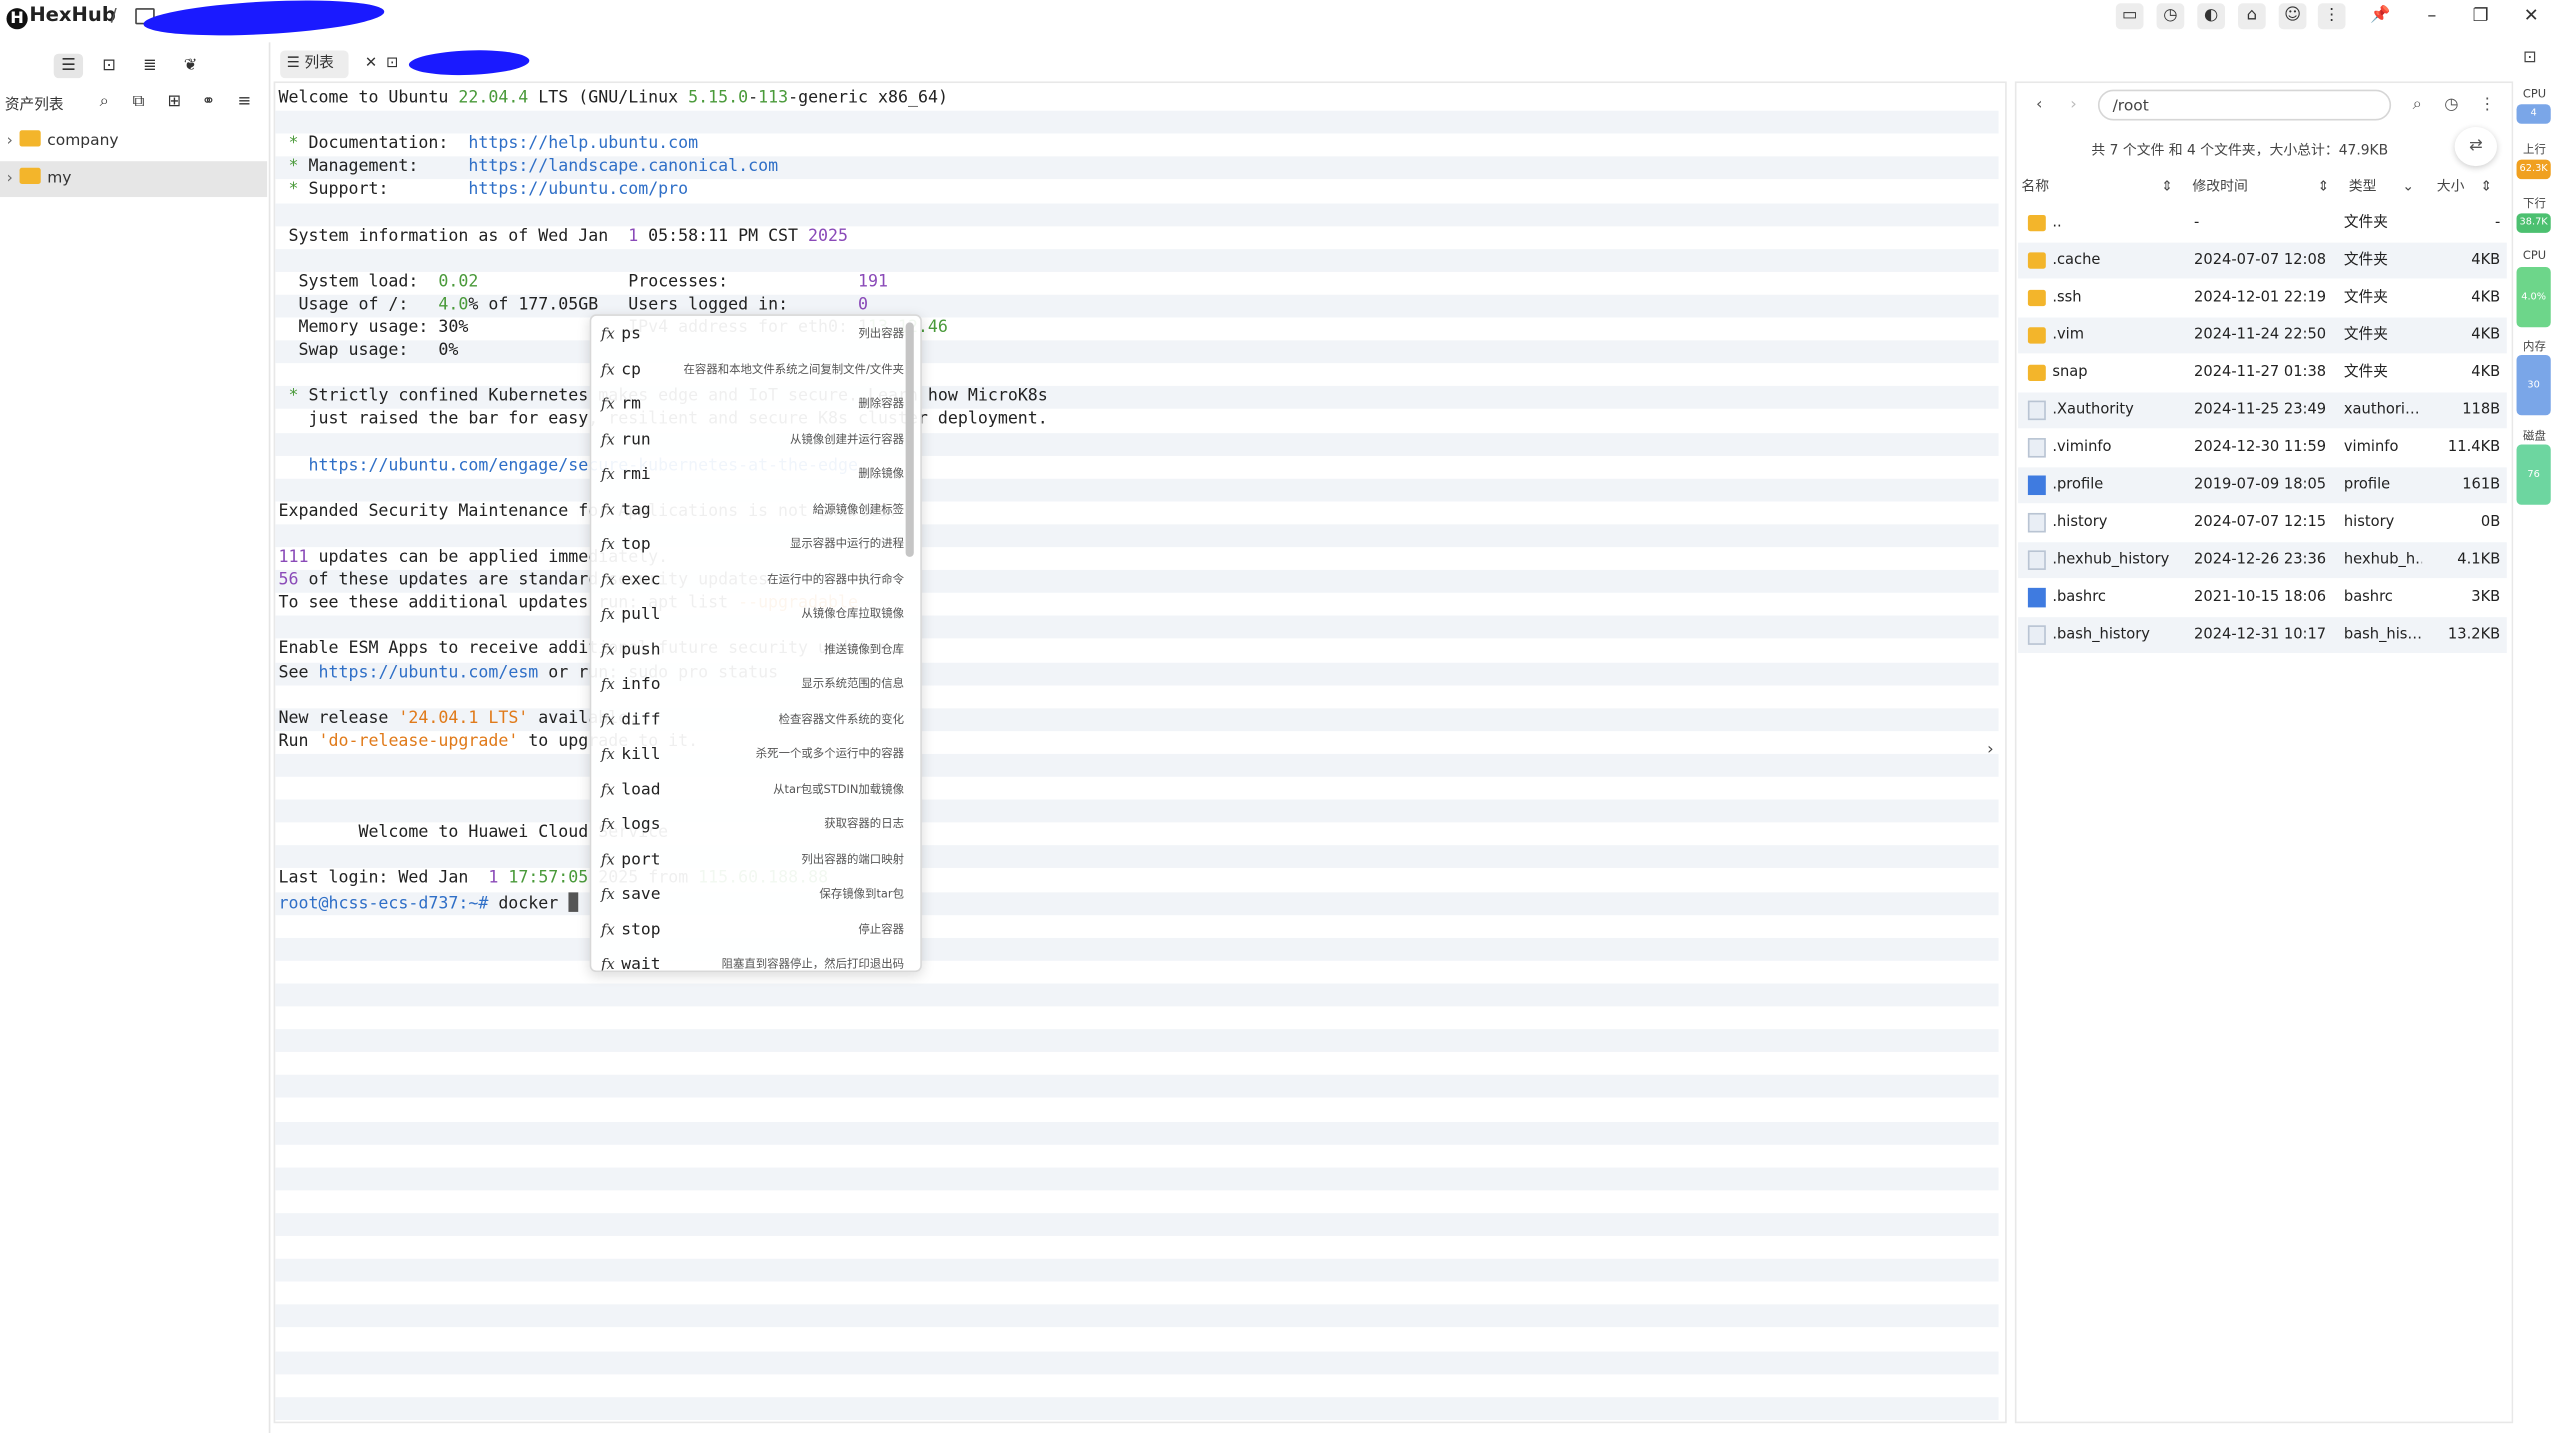 The image size is (2554, 1433). I want to click on sync-folder-icon: ⇄, so click(2475, 147).